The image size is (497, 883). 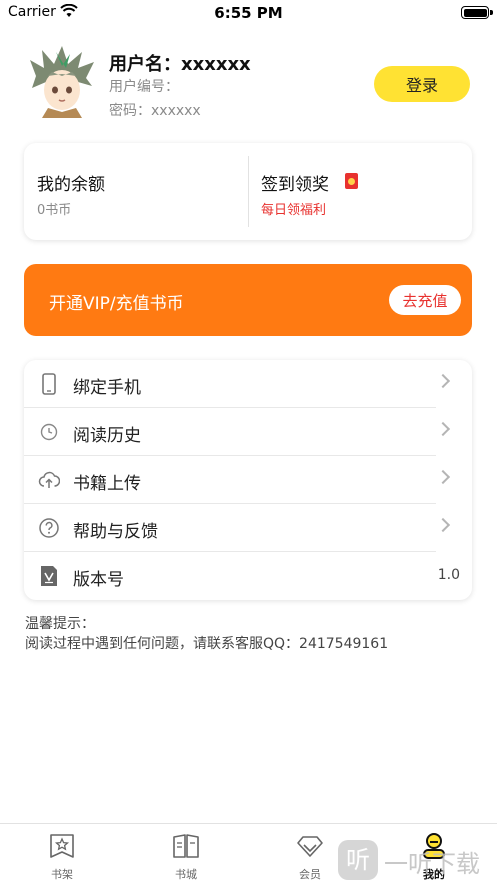 I want to click on menu-item-history: 阅读历史, so click(x=248, y=432).